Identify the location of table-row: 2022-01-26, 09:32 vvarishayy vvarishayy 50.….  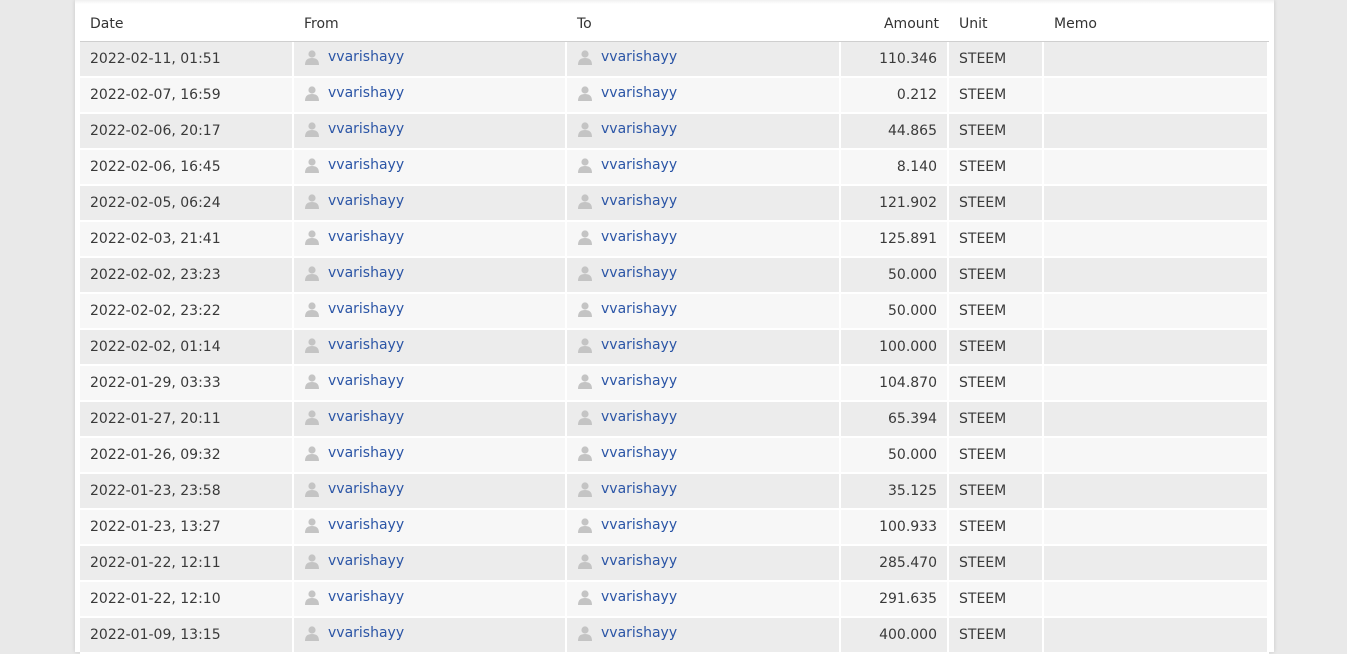
(674, 456).